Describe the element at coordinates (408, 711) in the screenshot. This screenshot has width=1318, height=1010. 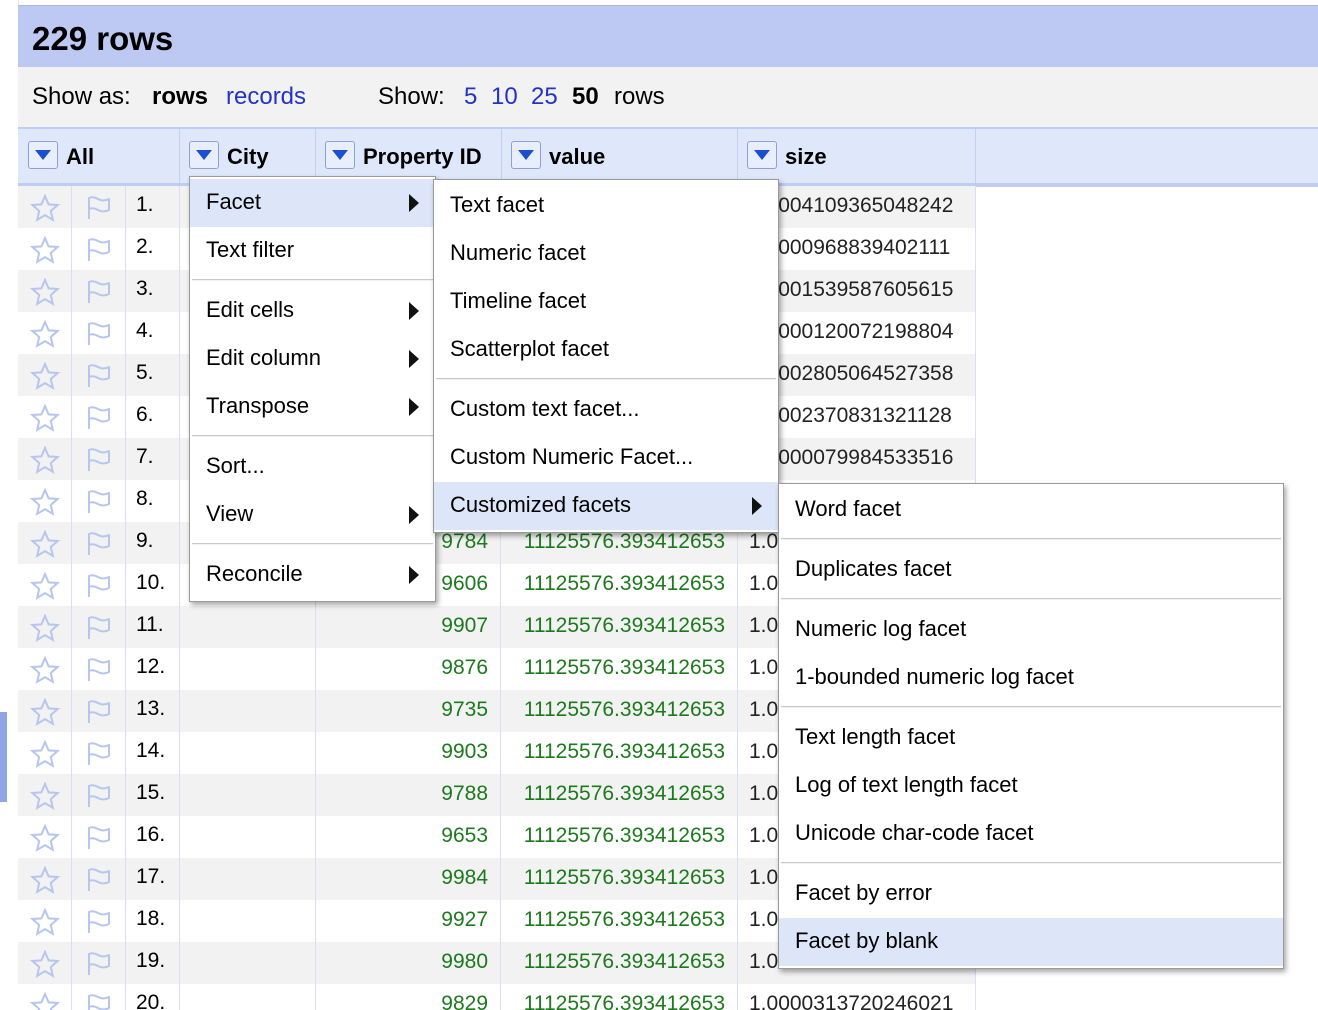
I see `property-id-cell: 9735` at that location.